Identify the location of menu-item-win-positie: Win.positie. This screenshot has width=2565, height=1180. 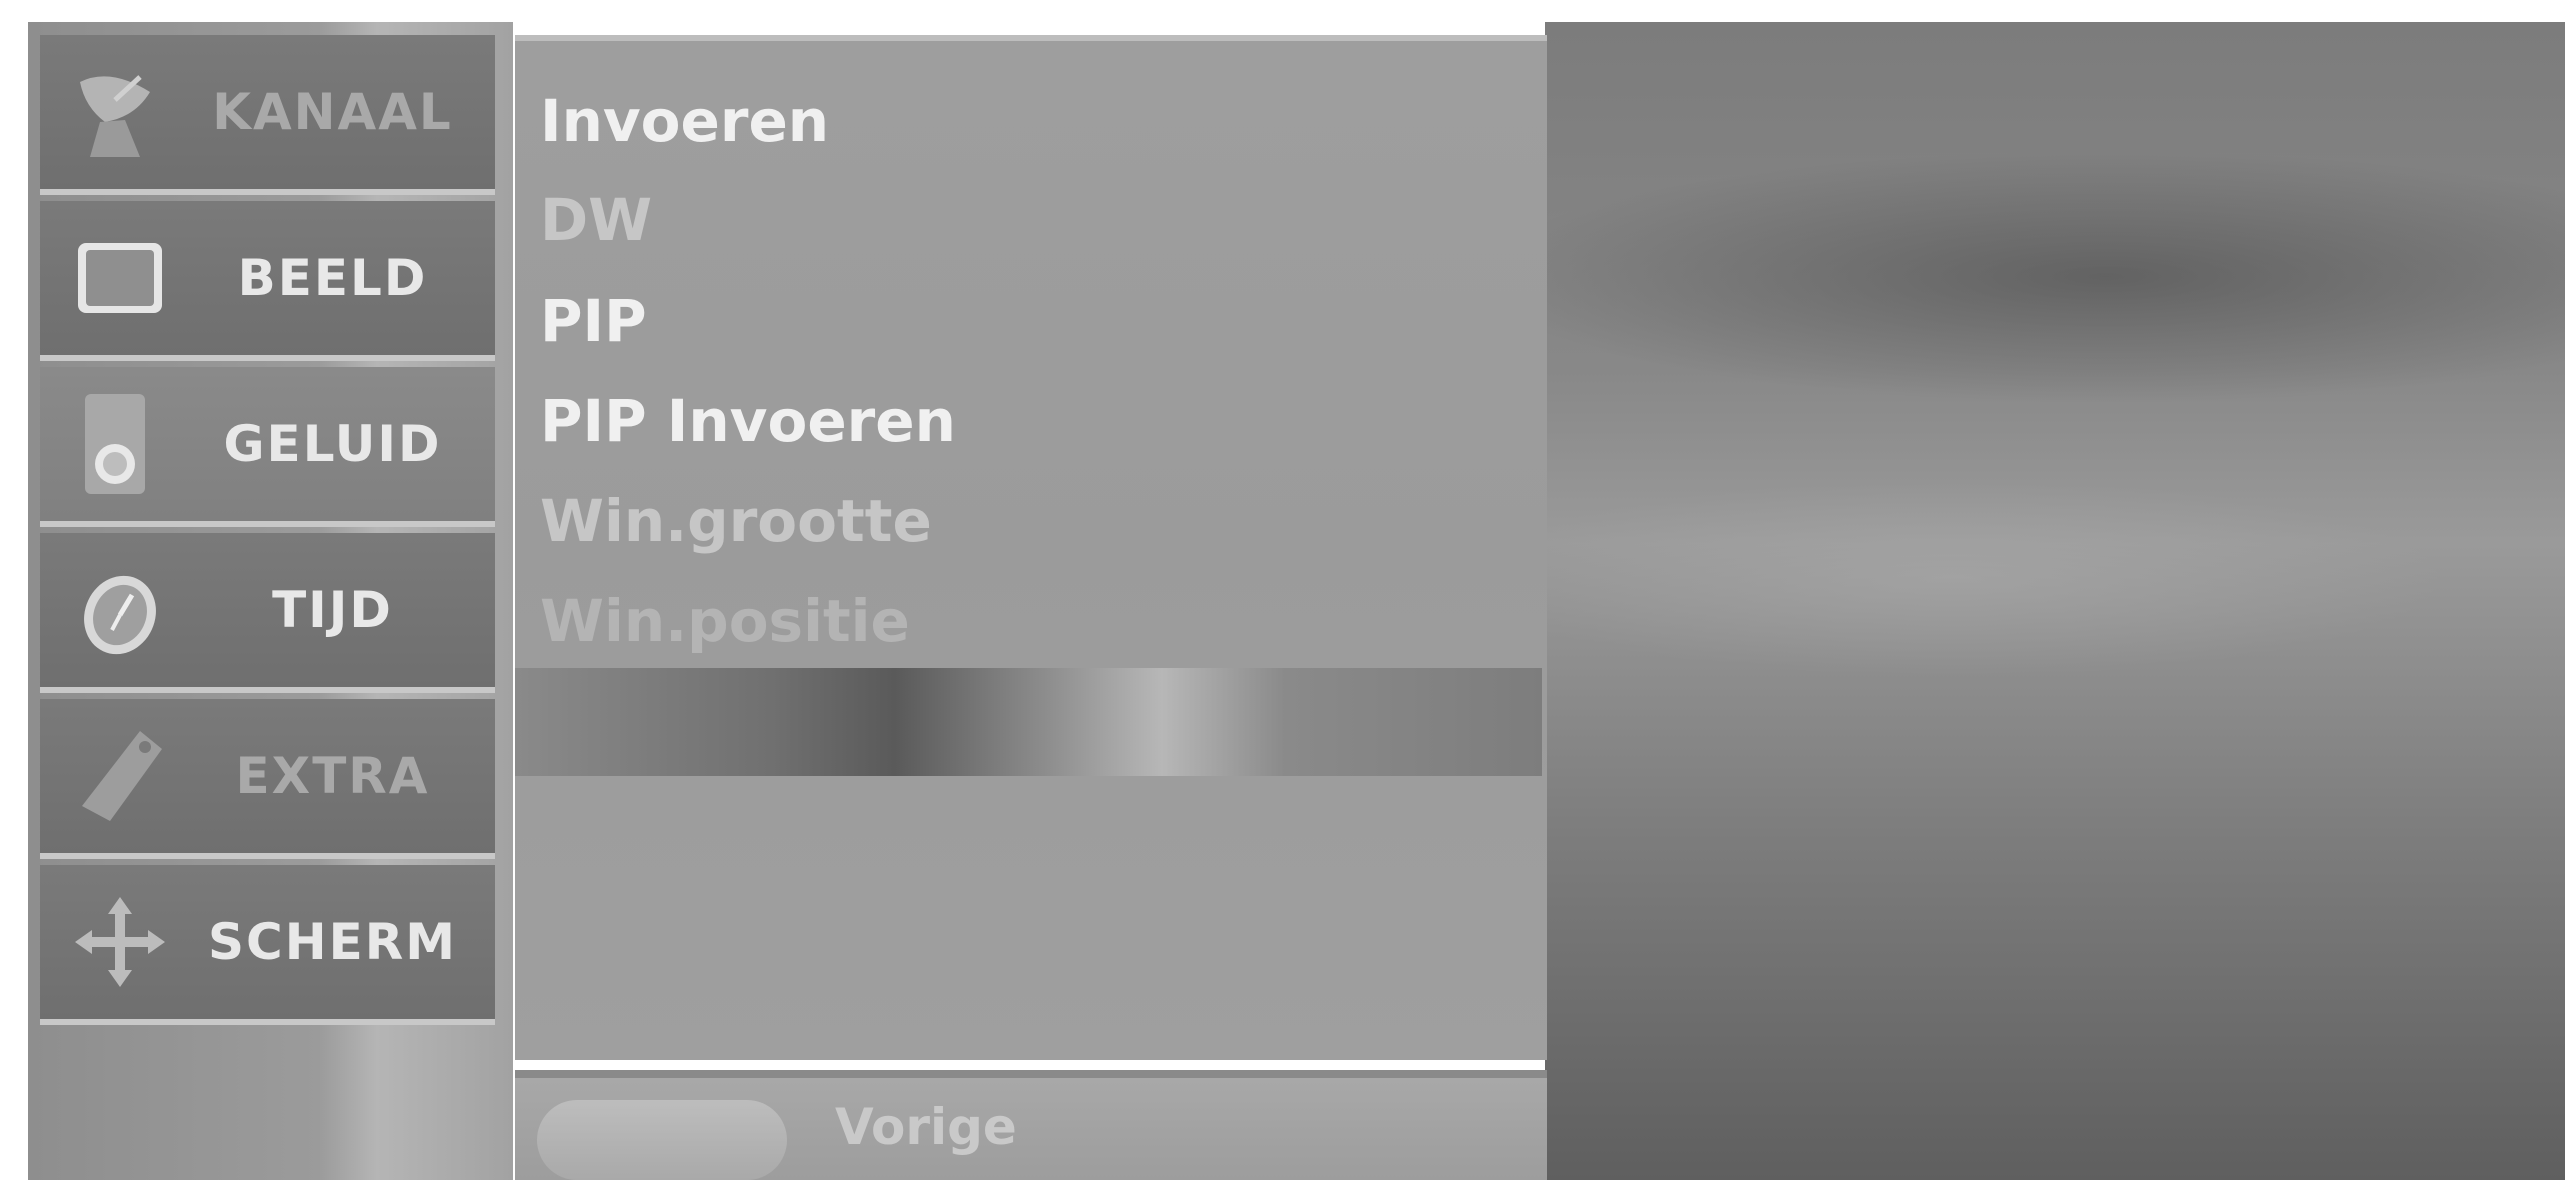
(725, 621).